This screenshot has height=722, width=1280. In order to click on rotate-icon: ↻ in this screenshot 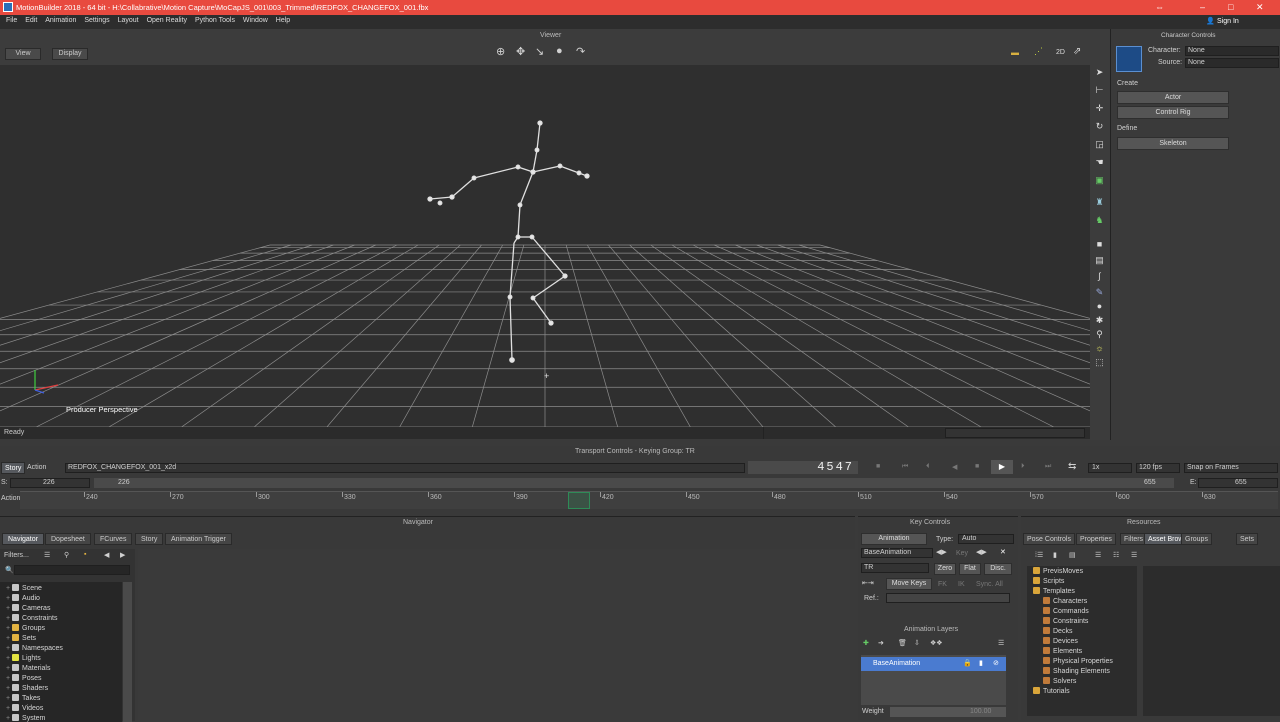, I will do `click(1099, 126)`.